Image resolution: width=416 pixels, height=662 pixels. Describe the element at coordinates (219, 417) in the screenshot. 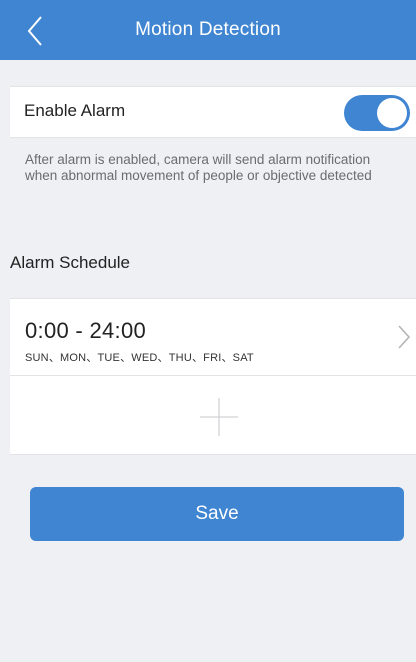

I see `plus-icon` at that location.